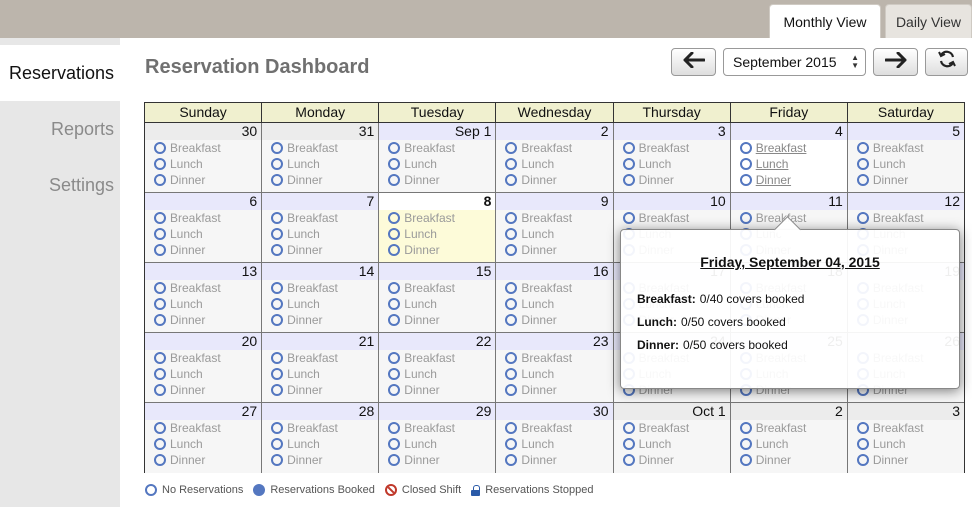 This screenshot has width=972, height=507. I want to click on tab-daily-view: Daily View, so click(928, 21).